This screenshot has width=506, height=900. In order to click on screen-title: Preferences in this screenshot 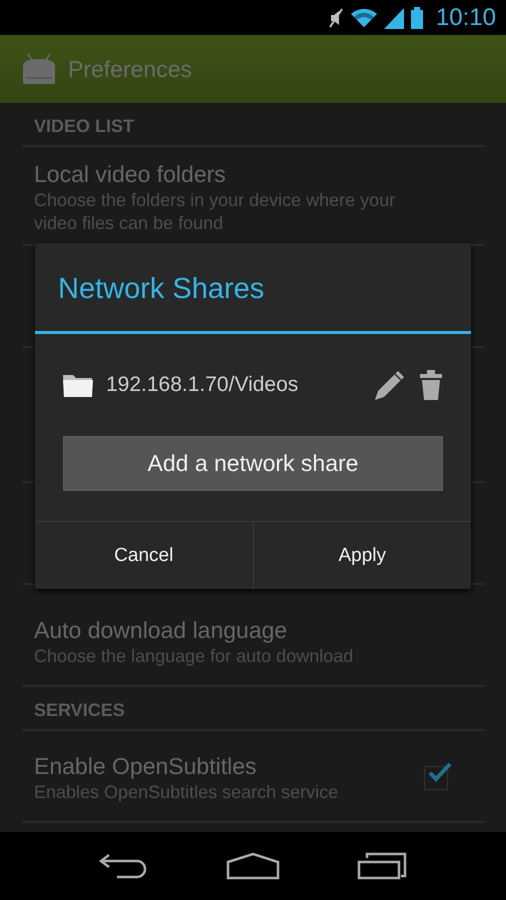, I will do `click(130, 69)`.